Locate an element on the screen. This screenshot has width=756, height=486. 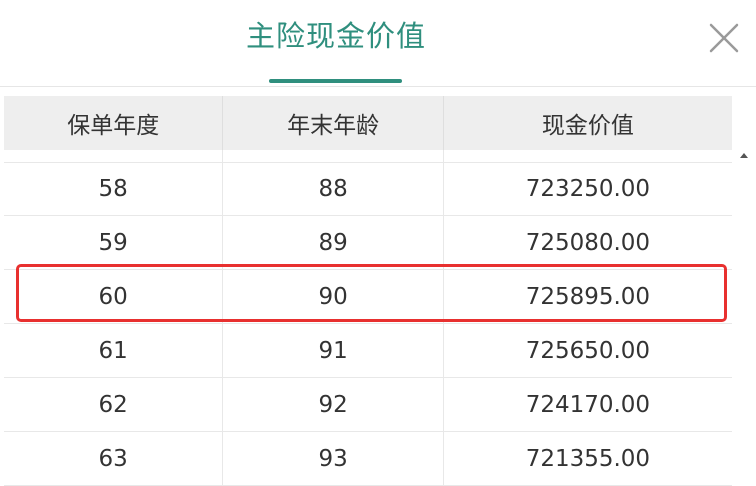
vertical-scrollbar is located at coordinates (744, 315).